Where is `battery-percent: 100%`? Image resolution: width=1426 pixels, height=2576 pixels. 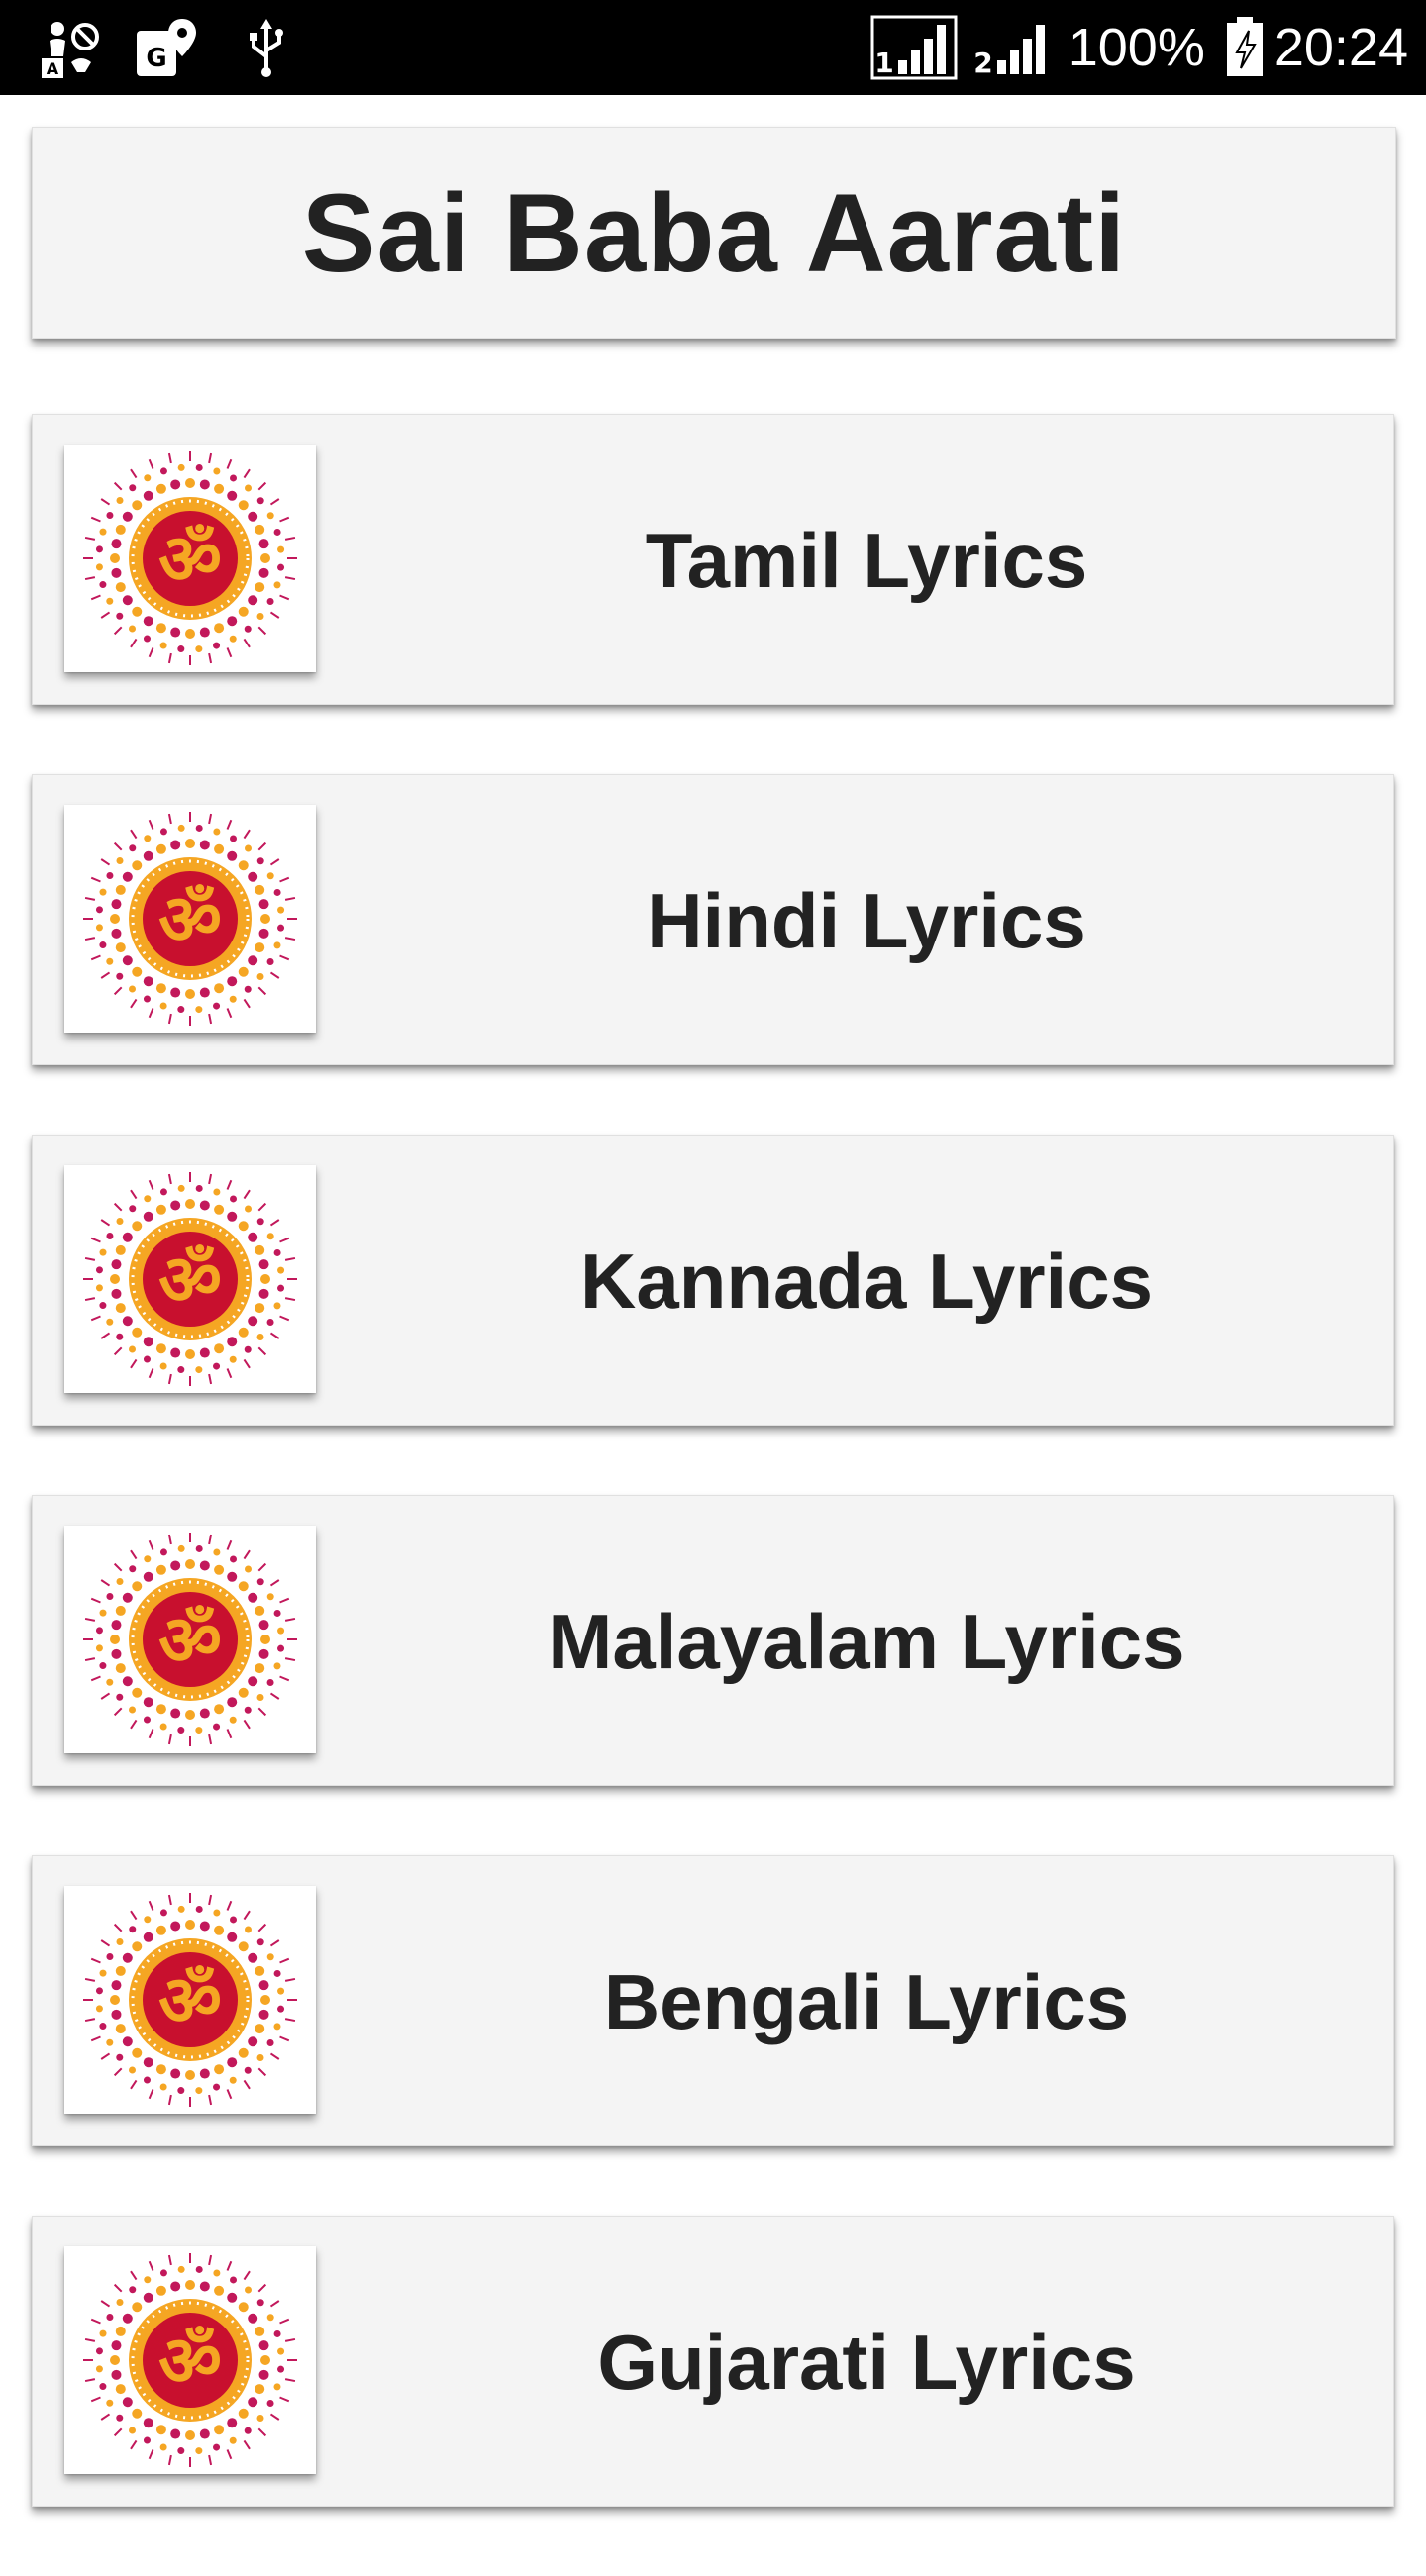
battery-percent: 100% is located at coordinates (1136, 47).